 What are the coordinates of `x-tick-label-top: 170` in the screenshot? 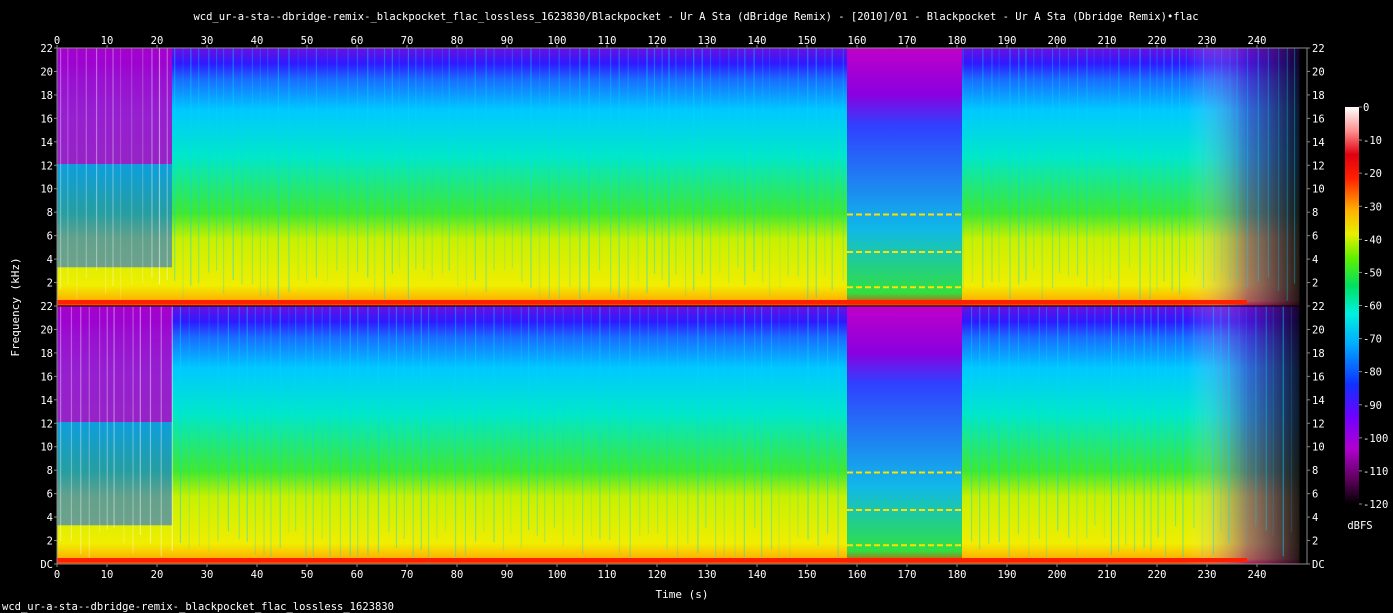 It's located at (907, 41).